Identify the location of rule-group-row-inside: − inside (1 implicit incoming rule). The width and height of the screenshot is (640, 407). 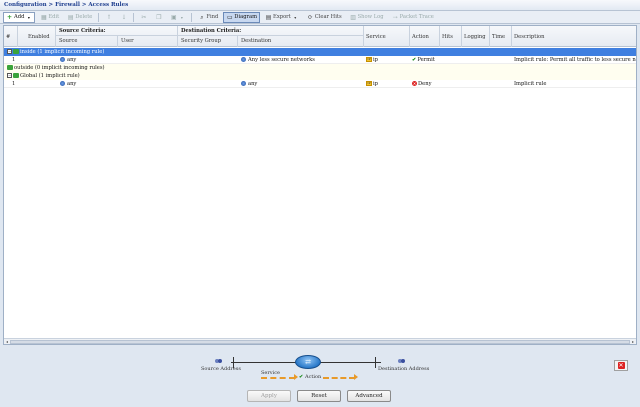
(320, 52).